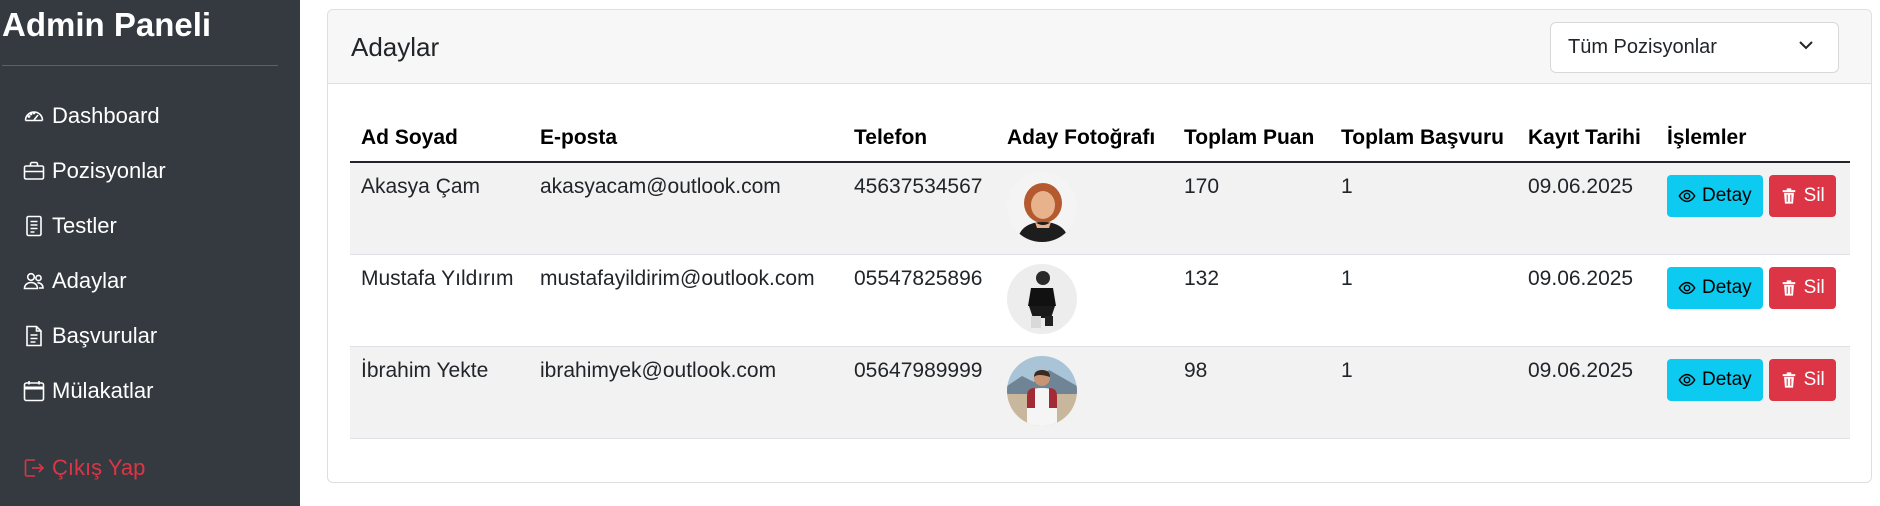 Image resolution: width=1880 pixels, height=506 pixels. What do you see at coordinates (1251, 139) in the screenshot?
I see `column-header-score: Toplam Puan` at bounding box center [1251, 139].